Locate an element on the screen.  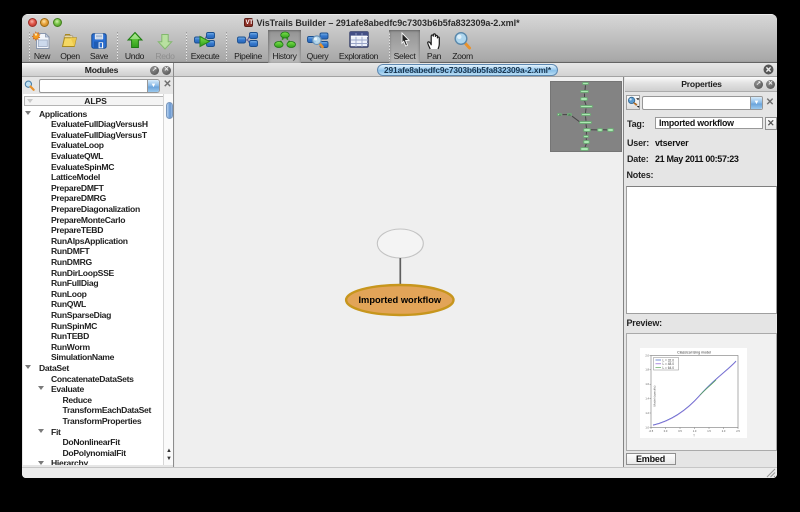
svg-text: 1.8 is located at coordinates (647, 369).